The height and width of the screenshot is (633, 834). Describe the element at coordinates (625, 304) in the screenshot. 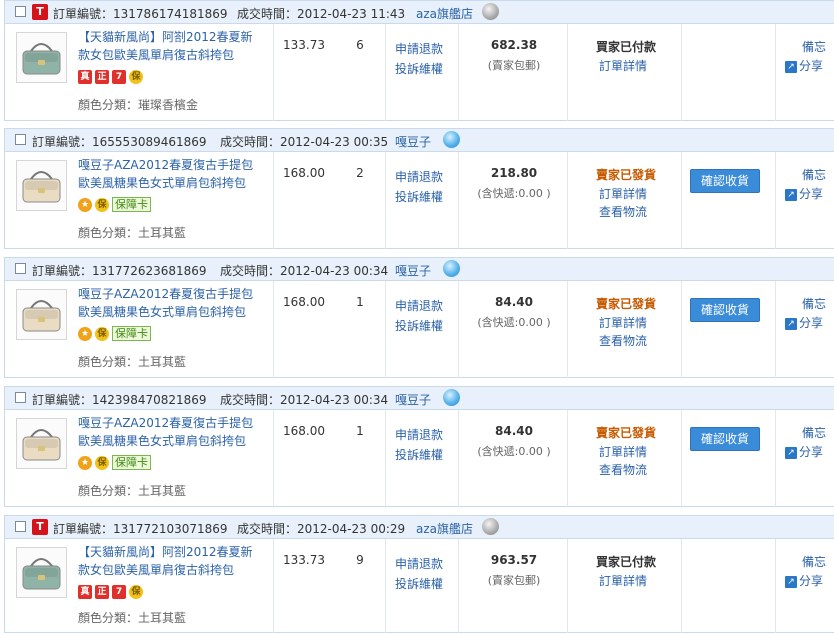

I see `order-status: 賣家已發貨` at that location.